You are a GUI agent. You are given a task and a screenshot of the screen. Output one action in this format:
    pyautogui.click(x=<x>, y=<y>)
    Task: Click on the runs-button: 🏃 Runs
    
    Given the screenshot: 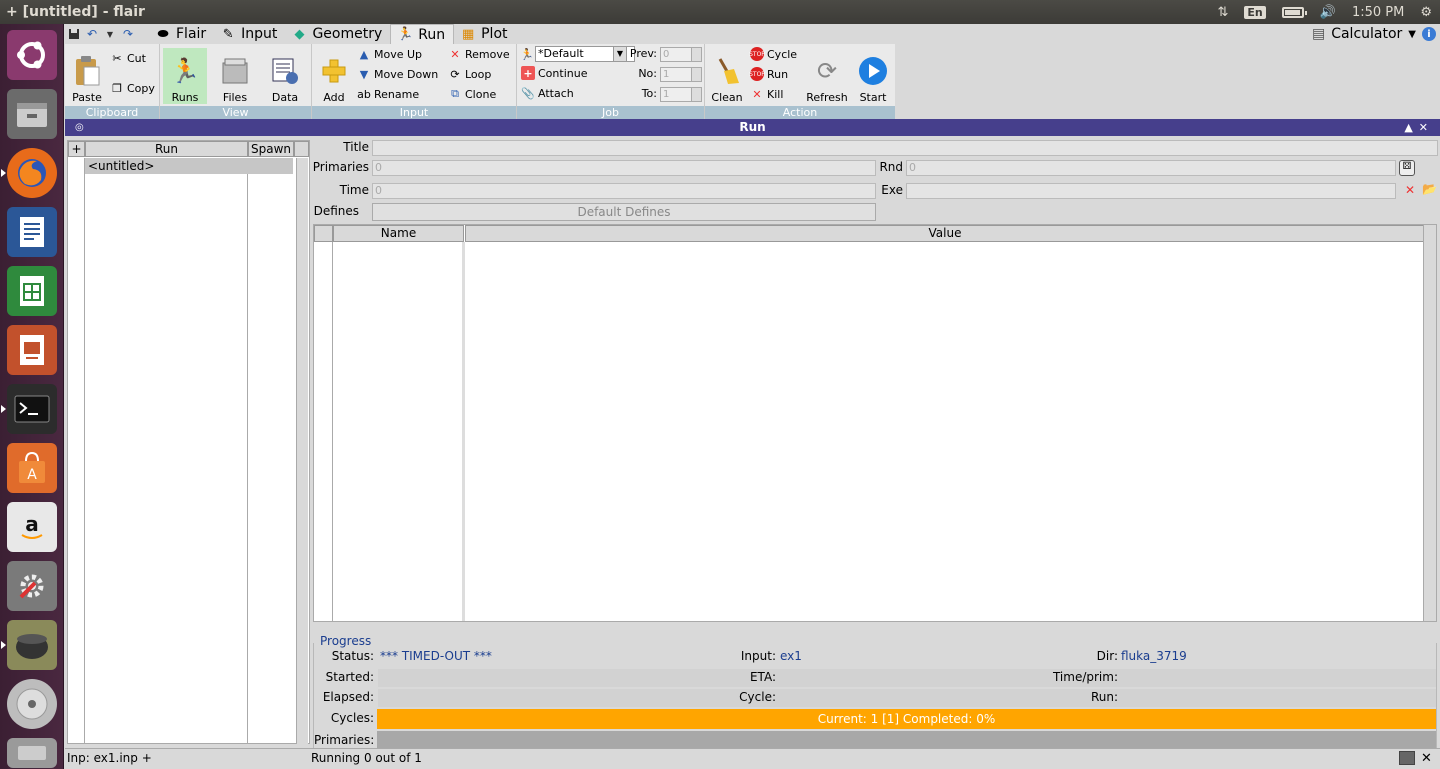 What is the action you would take?
    pyautogui.click(x=185, y=76)
    